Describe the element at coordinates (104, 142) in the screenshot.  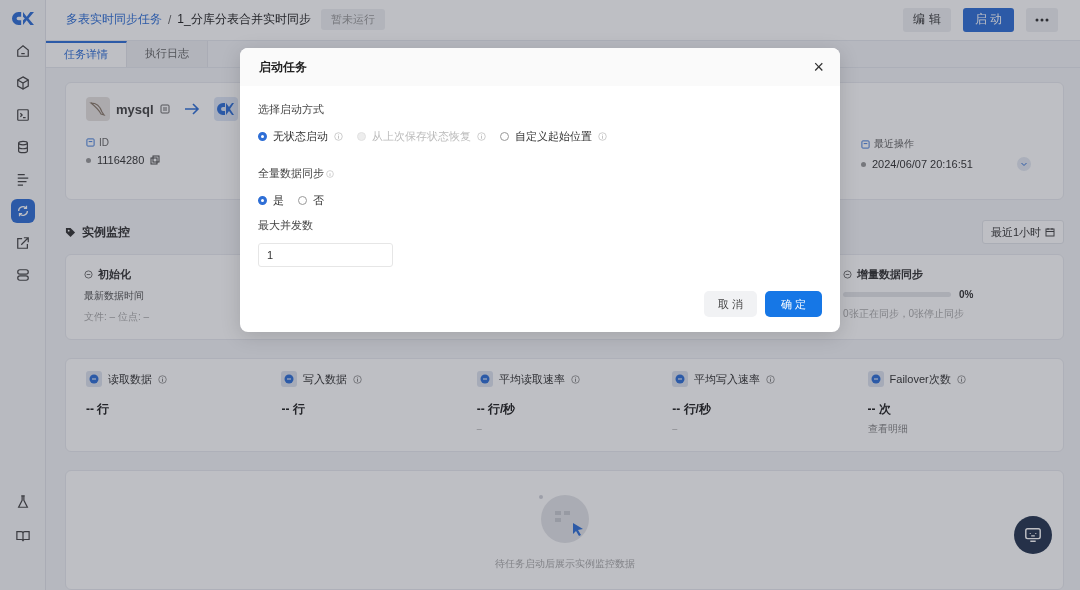
I see `field-label: ID` at that location.